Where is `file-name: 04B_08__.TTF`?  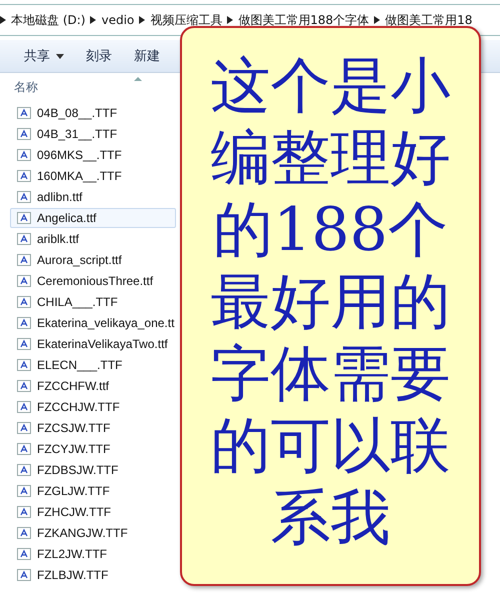
file-name: 04B_08__.TTF is located at coordinates (77, 113).